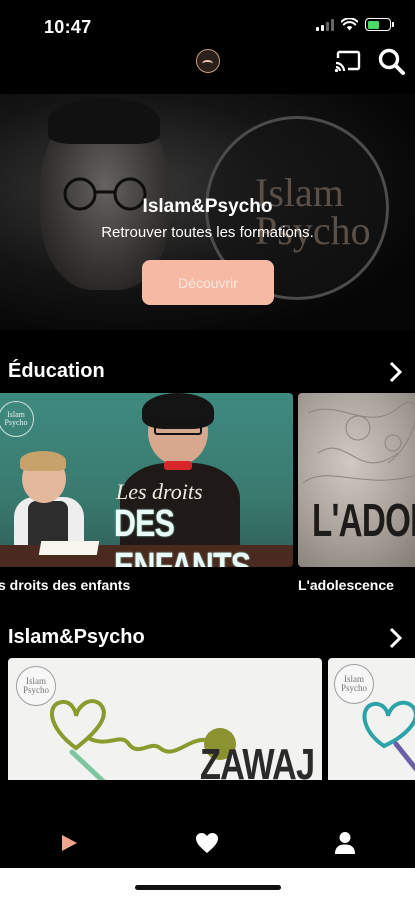 This screenshot has width=415, height=900. I want to click on status-icons, so click(355, 24).